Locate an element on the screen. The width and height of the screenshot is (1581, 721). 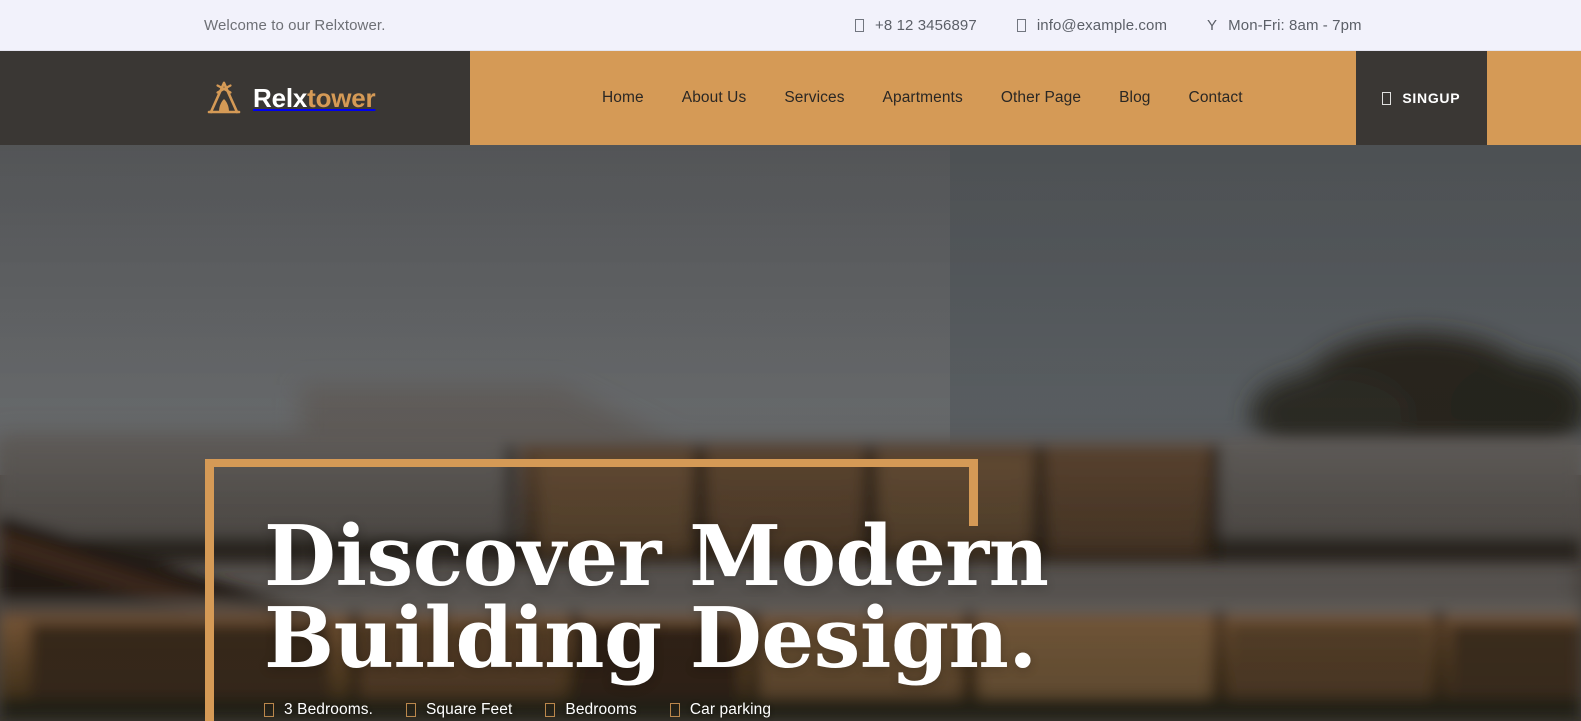
topbar-email-text: info@example.com is located at coordinates (1102, 25).